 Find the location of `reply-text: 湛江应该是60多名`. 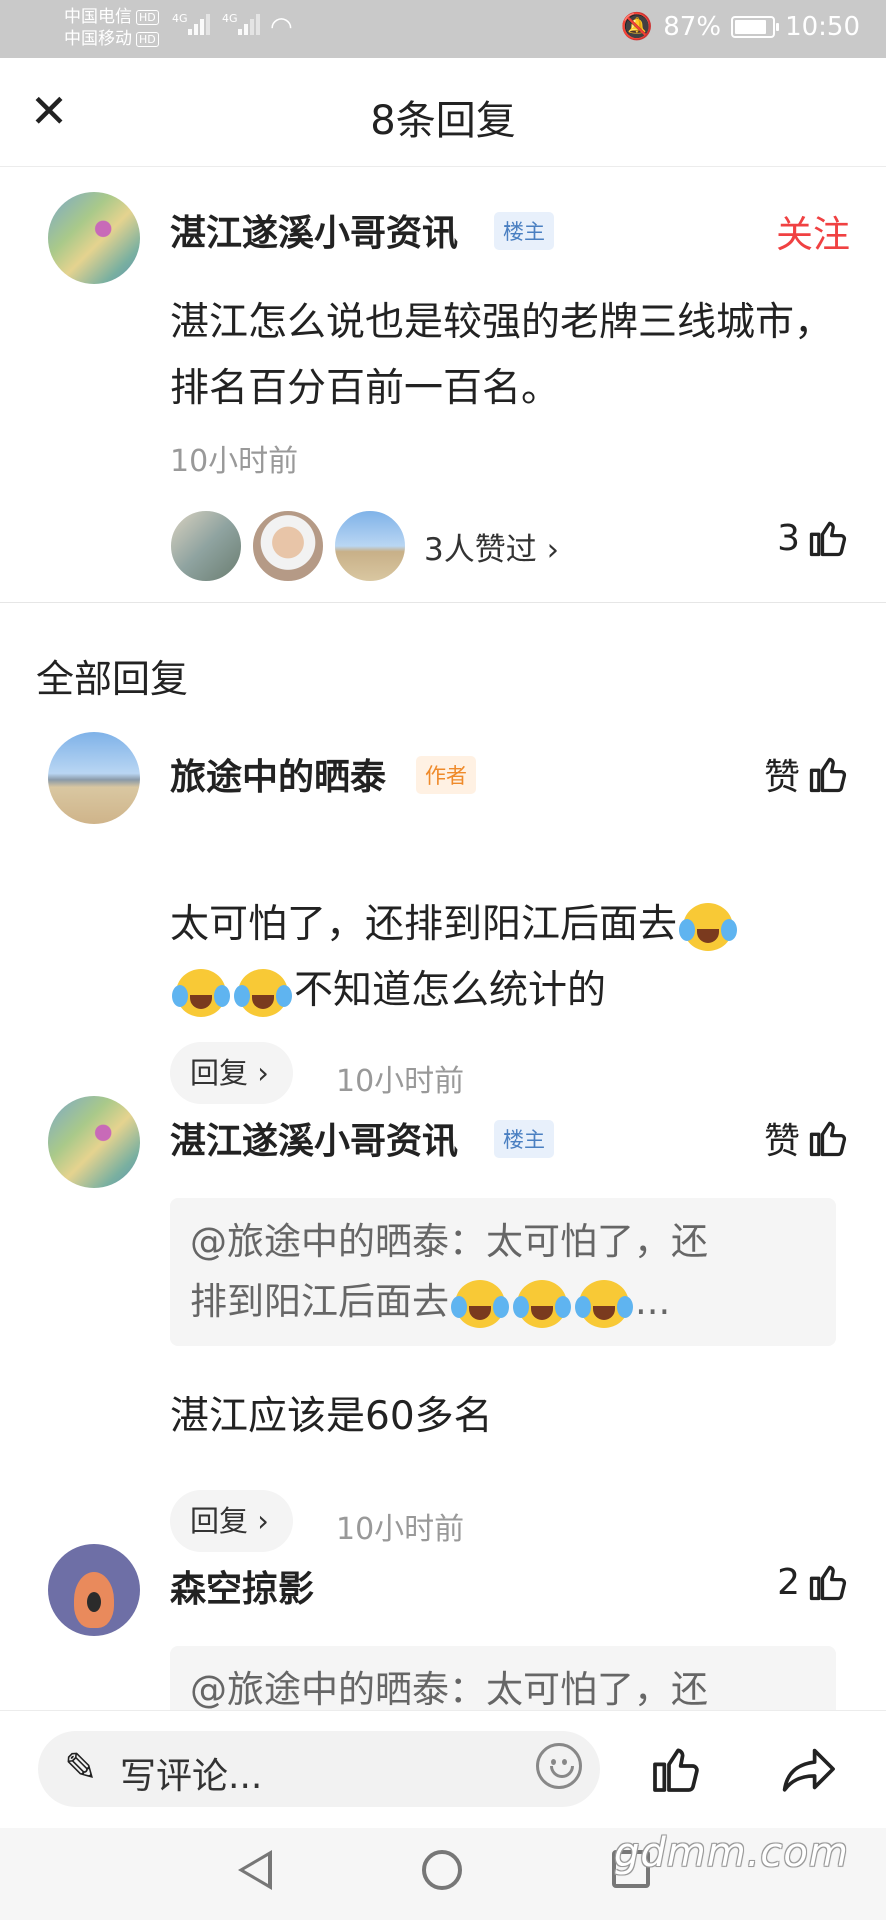

reply-text: 湛江应该是60多名 is located at coordinates (331, 1416).